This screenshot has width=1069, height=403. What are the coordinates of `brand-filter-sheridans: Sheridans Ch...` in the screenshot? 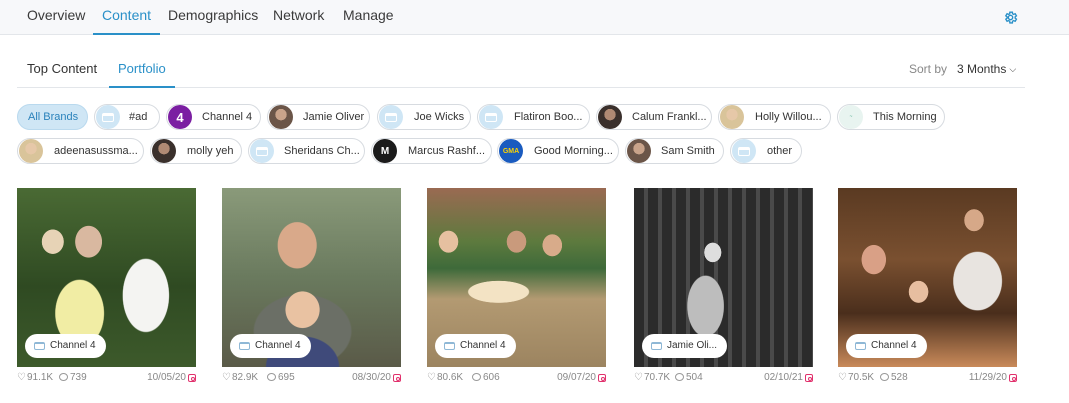 It's located at (306, 151).